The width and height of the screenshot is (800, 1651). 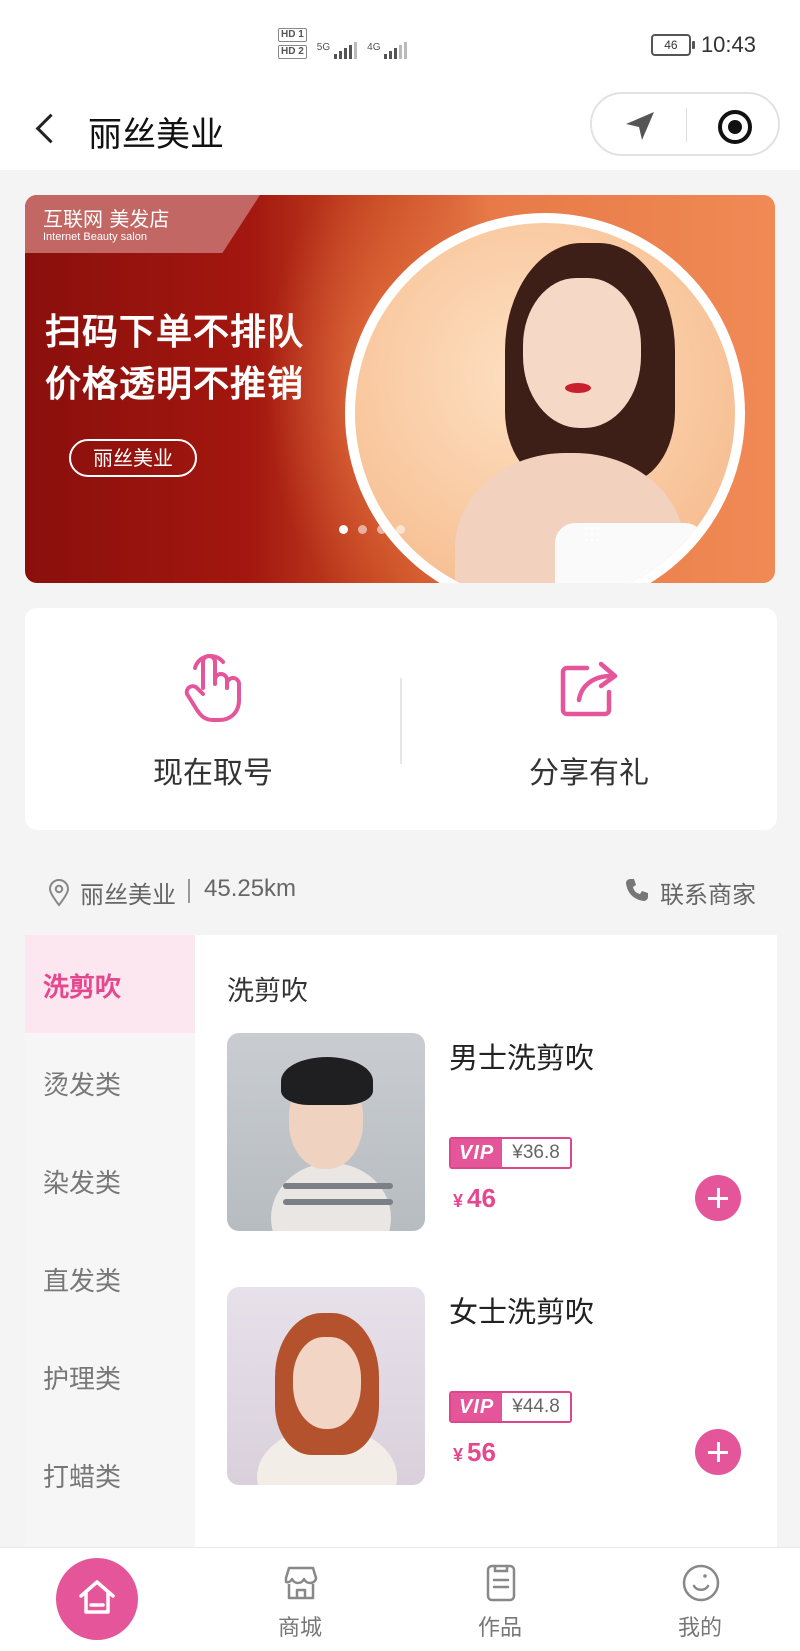 What do you see at coordinates (589, 773) in the screenshot?
I see `share-gift-label: 分享有礼` at bounding box center [589, 773].